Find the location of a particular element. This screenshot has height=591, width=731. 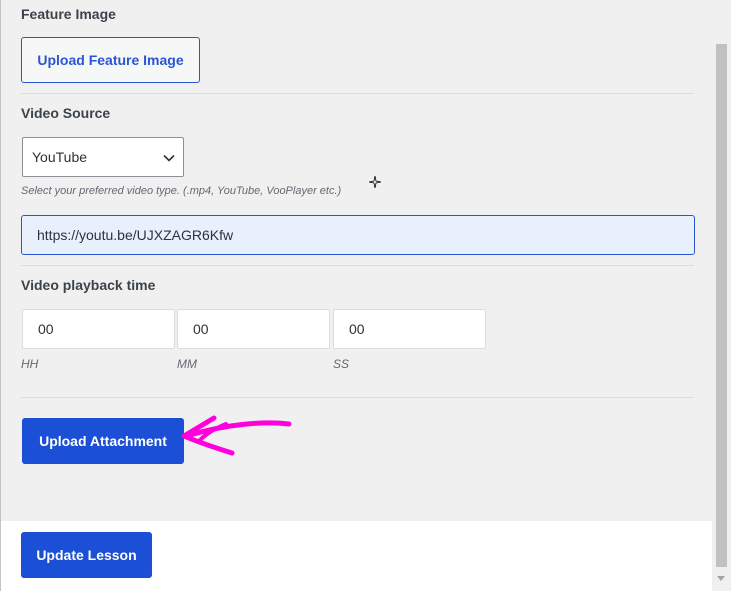

seconds-input is located at coordinates (409, 329).